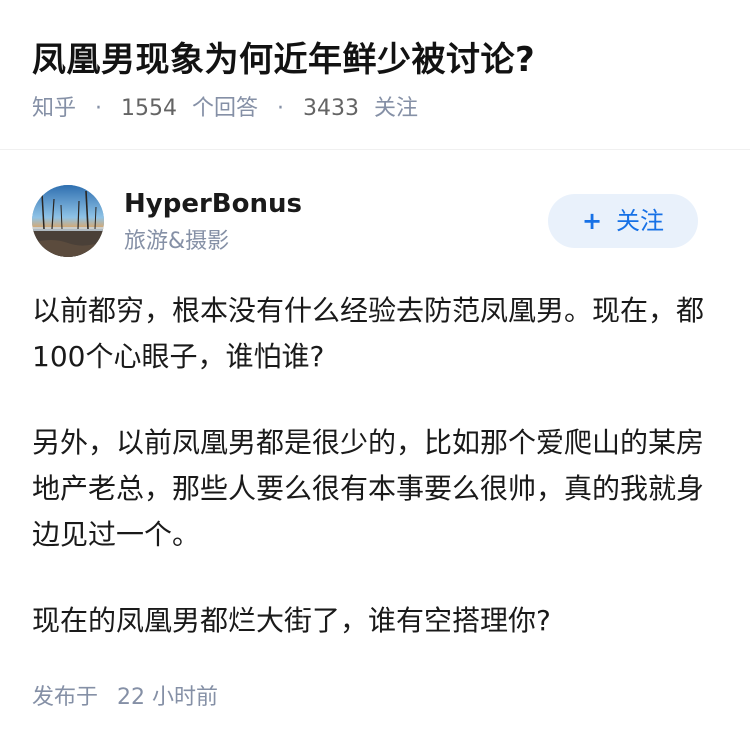  What do you see at coordinates (65, 697) in the screenshot?
I see `published-label: 发布于` at bounding box center [65, 697].